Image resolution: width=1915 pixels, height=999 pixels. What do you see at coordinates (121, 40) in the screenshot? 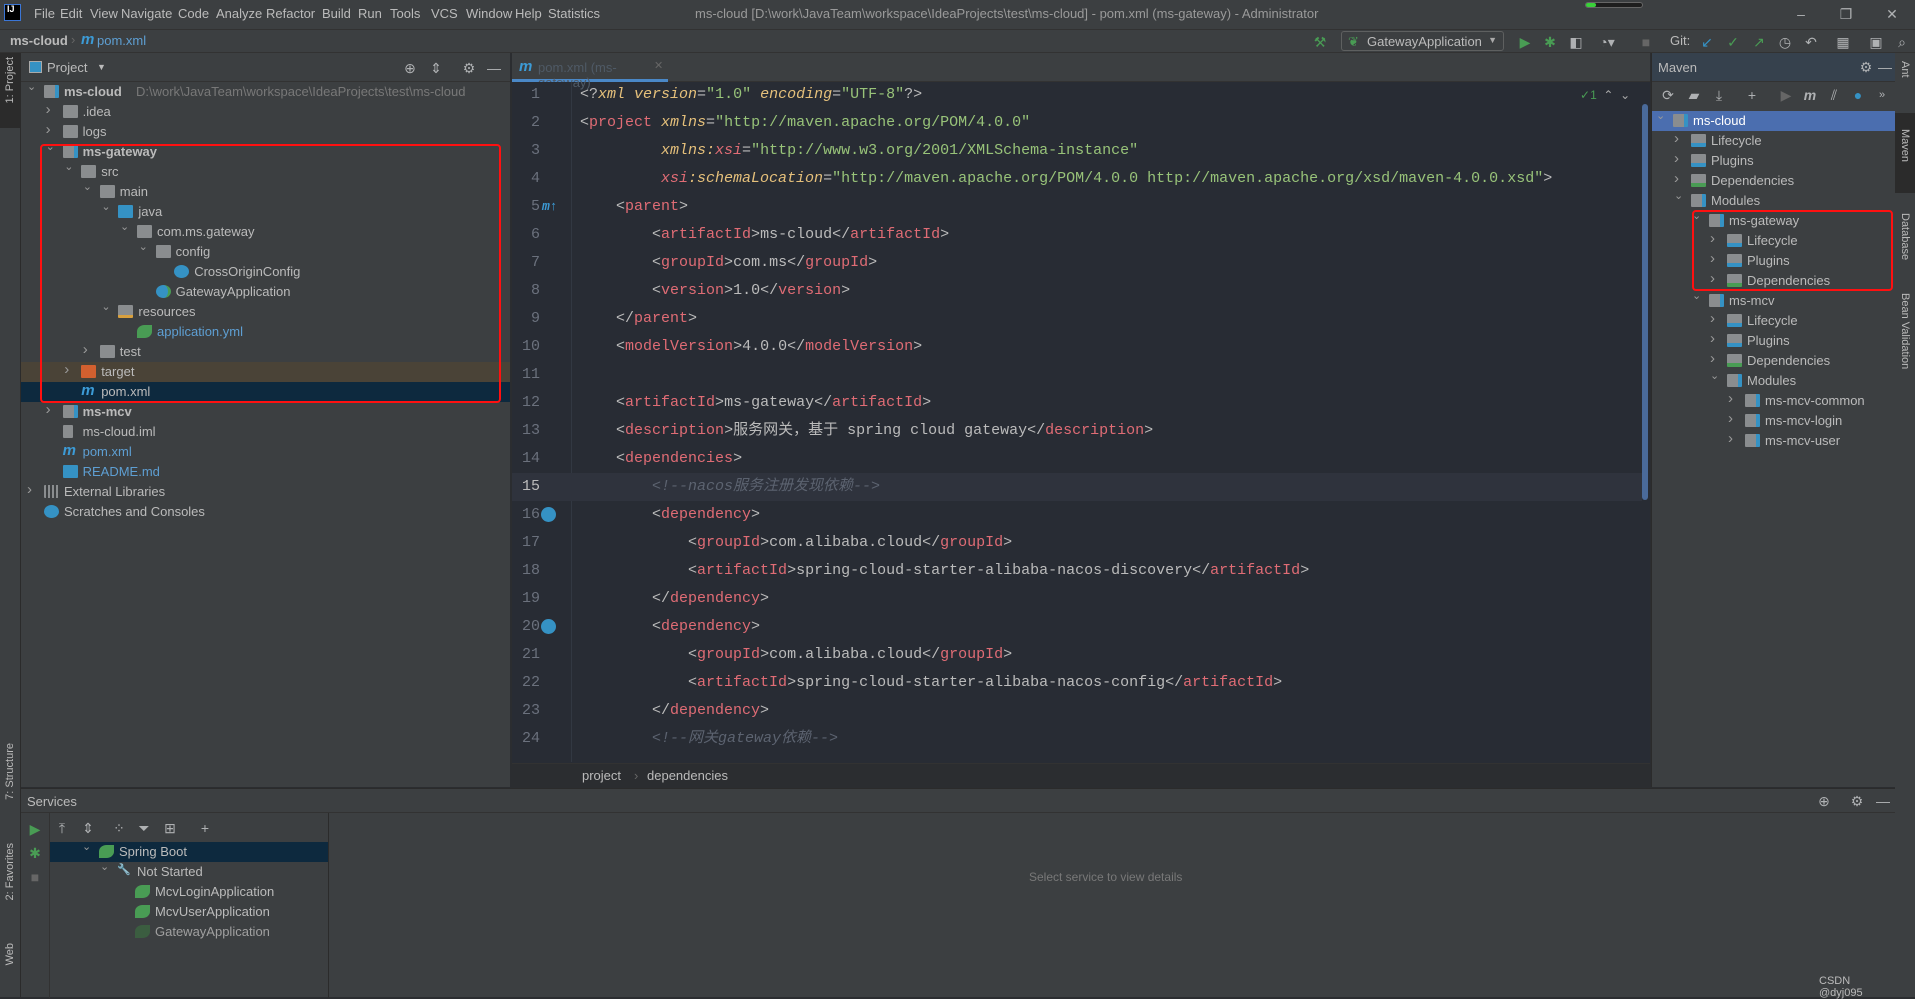
I see `breadcrumb-file: pom.xml` at bounding box center [121, 40].